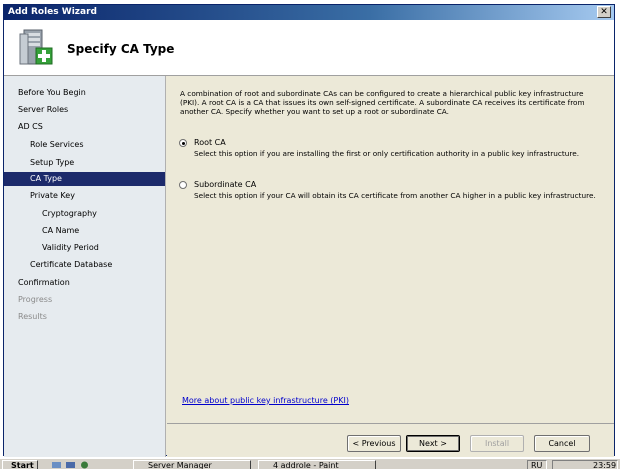 Image resolution: width=620 pixels, height=469 pixels. I want to click on show-desktop-icon, so click(56, 465).